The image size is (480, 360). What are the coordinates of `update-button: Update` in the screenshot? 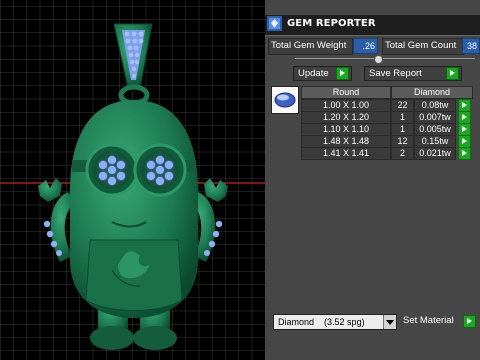 It's located at (322, 73).